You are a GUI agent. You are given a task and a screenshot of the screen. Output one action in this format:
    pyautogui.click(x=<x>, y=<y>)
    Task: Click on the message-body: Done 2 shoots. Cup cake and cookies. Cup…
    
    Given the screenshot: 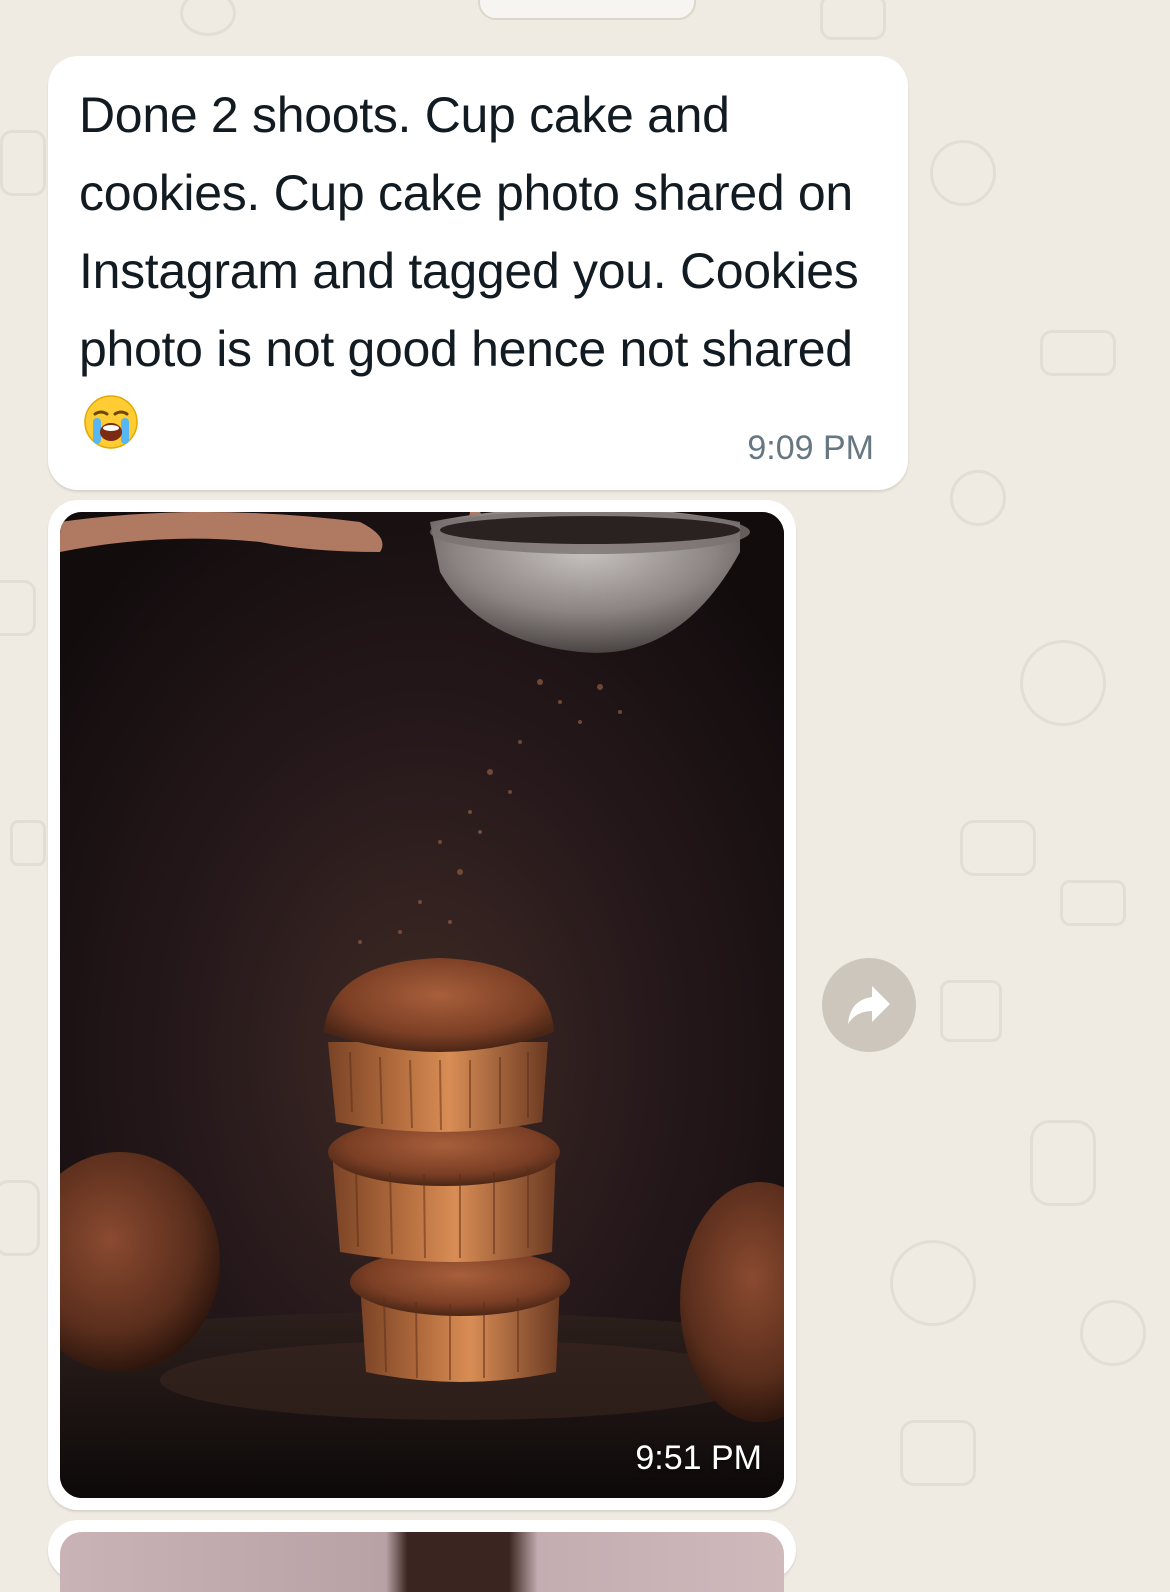 What is the action you would take?
    pyautogui.click(x=469, y=232)
    